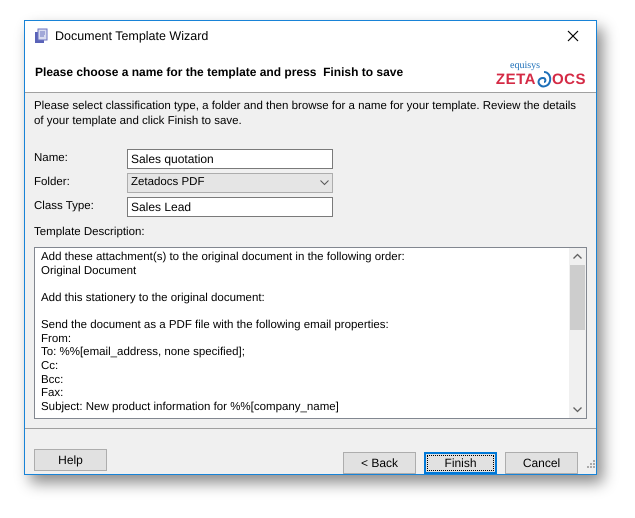 Image resolution: width=635 pixels, height=518 pixels. What do you see at coordinates (131, 36) in the screenshot?
I see `window-title: Document Template Wizard` at bounding box center [131, 36].